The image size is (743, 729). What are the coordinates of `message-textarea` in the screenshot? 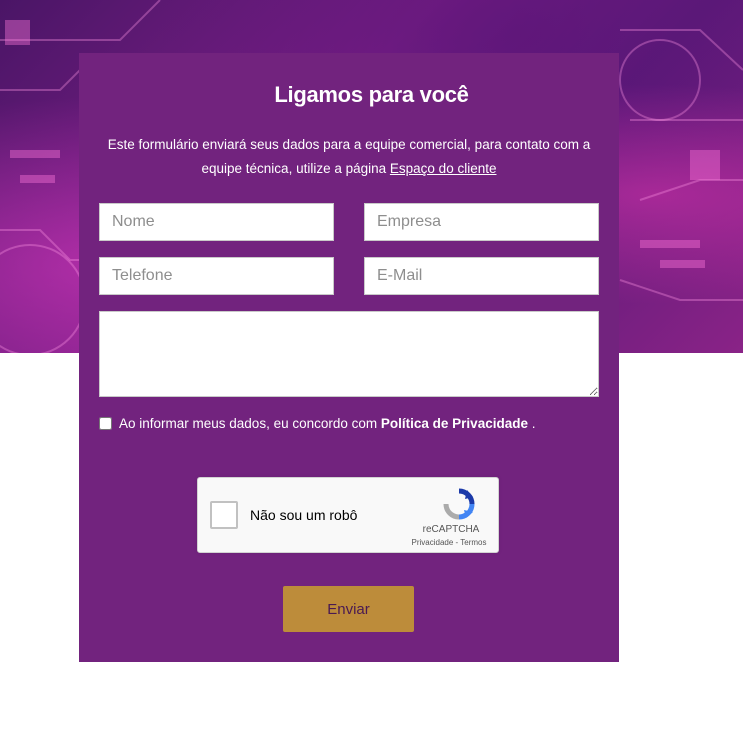 It's located at (349, 354).